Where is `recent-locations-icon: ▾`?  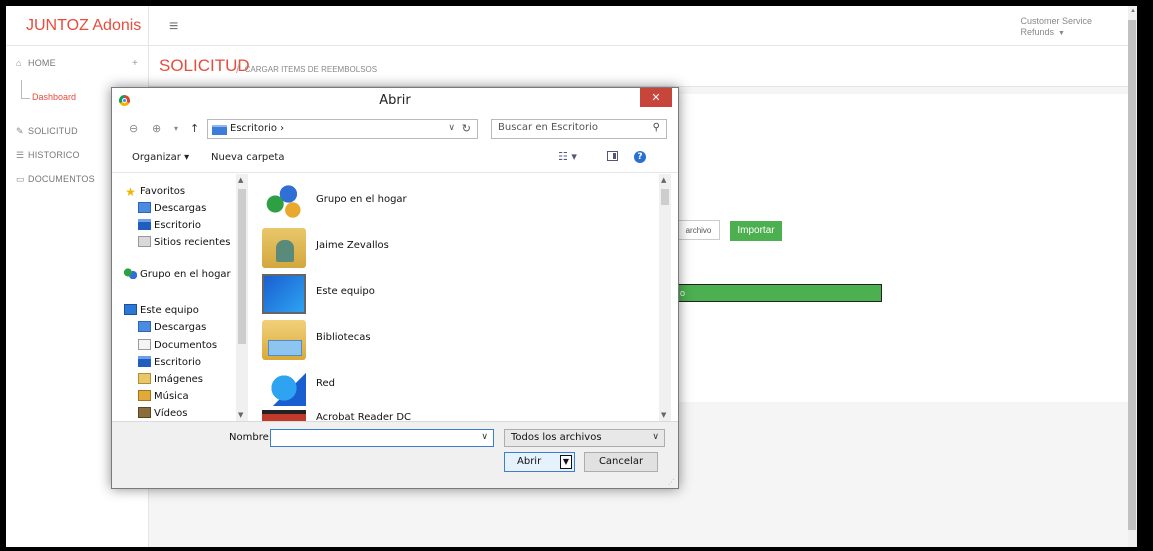
recent-locations-icon: ▾ is located at coordinates (176, 128).